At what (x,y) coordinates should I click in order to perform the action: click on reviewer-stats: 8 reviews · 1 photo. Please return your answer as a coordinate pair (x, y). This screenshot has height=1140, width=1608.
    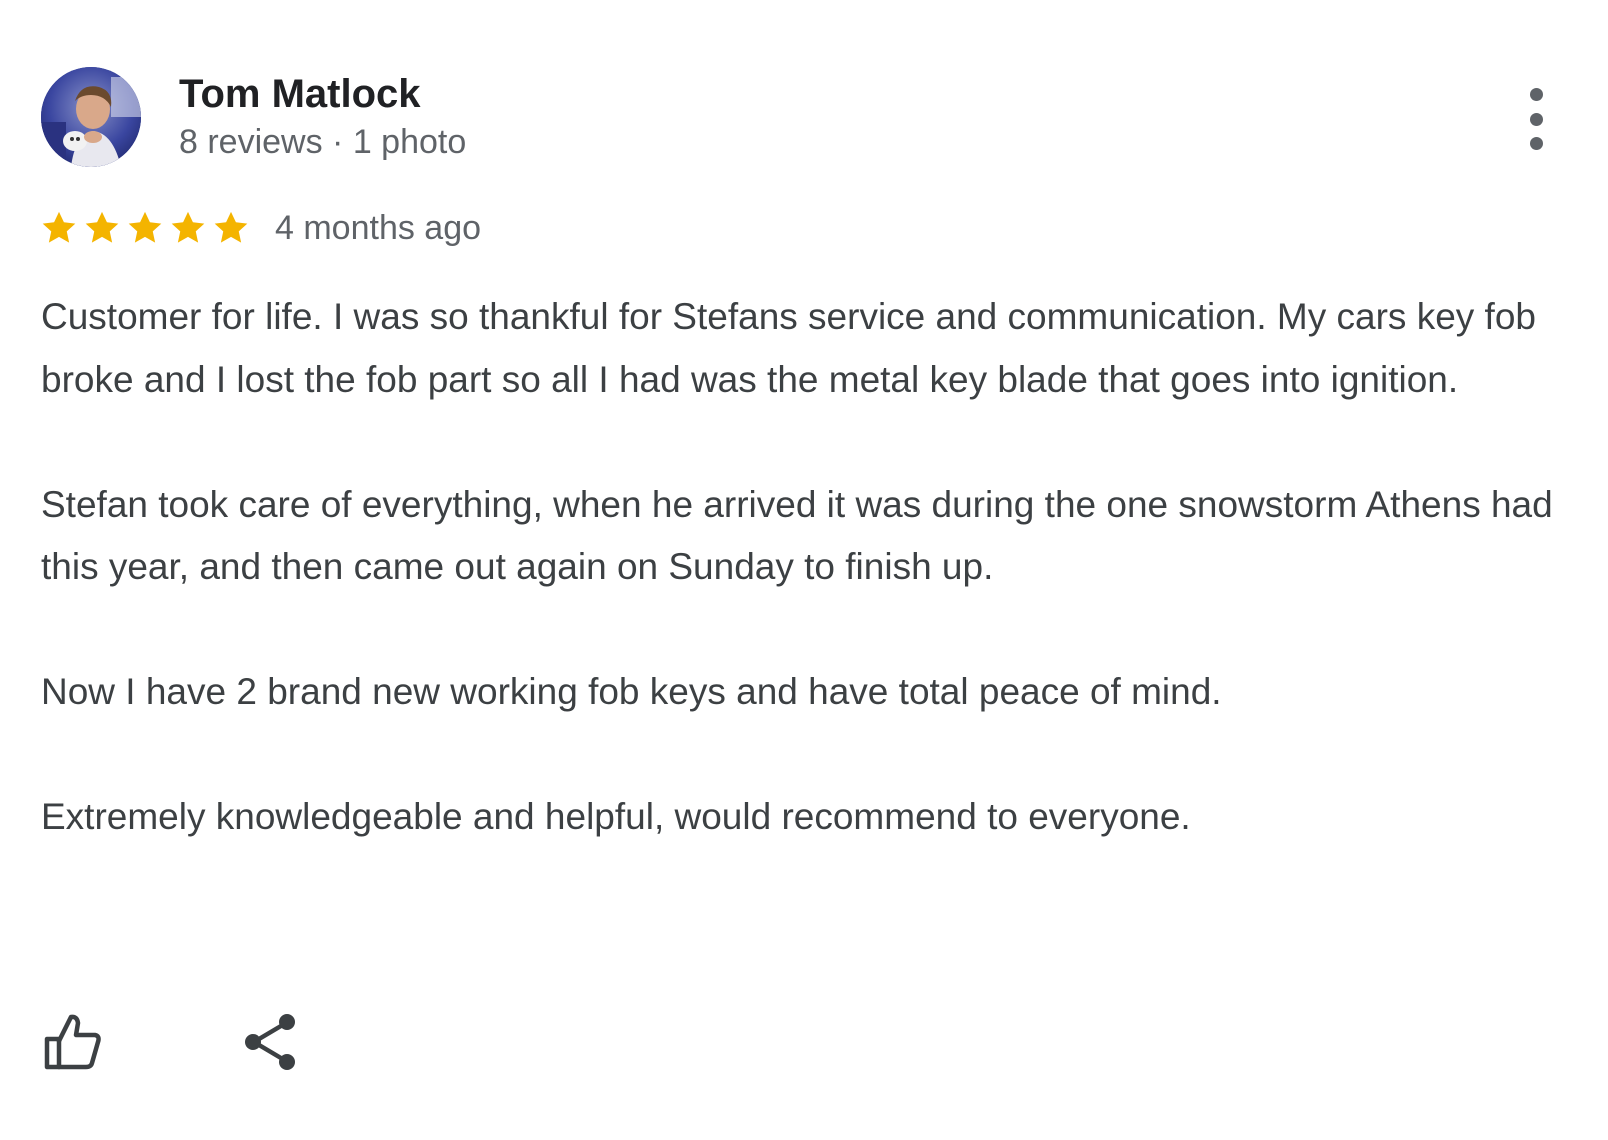
    Looking at the image, I should click on (323, 142).